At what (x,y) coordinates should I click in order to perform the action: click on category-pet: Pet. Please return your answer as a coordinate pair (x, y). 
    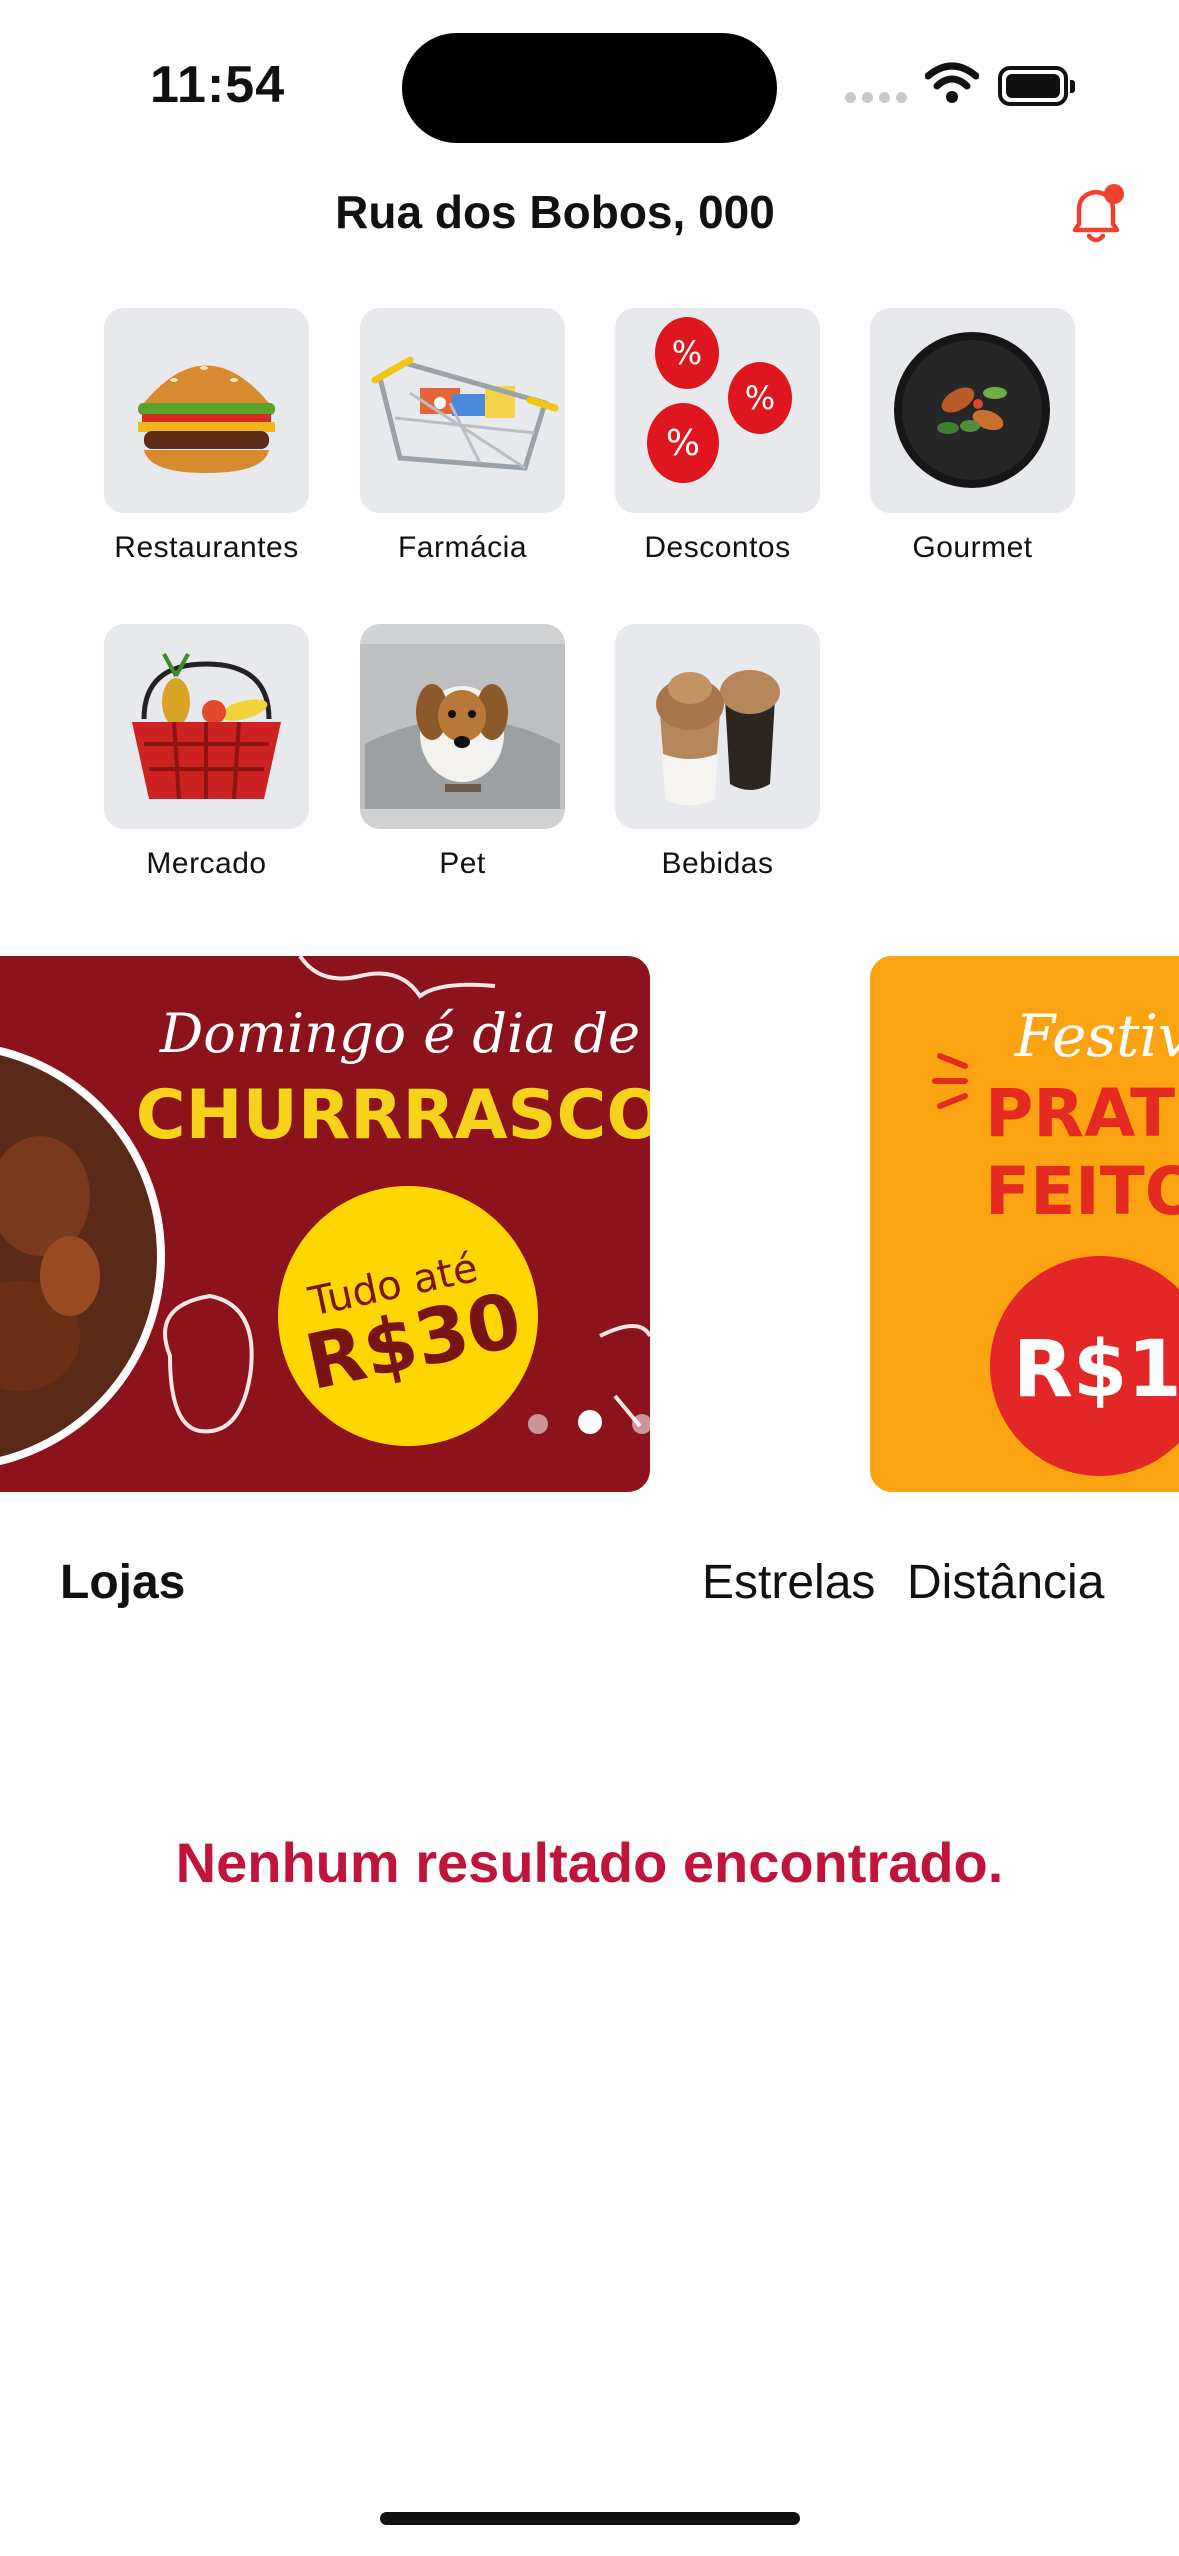
    Looking at the image, I should click on (462, 752).